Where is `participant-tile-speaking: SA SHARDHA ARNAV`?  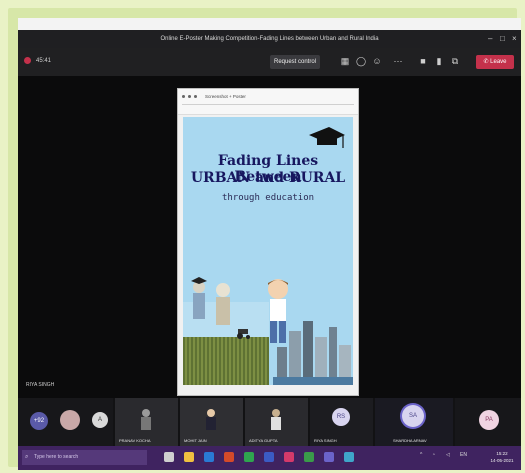
participant-tile-speaking: SA SHARDHA ARNAV is located at coordinates (414, 422).